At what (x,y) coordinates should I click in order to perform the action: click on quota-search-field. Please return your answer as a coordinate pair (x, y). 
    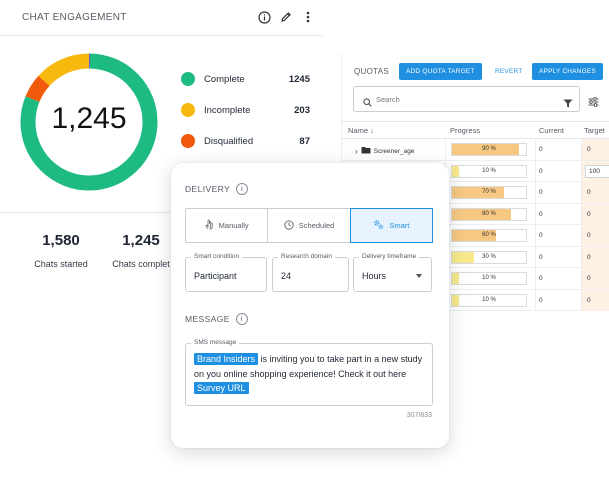
    Looking at the image, I should click on (466, 99).